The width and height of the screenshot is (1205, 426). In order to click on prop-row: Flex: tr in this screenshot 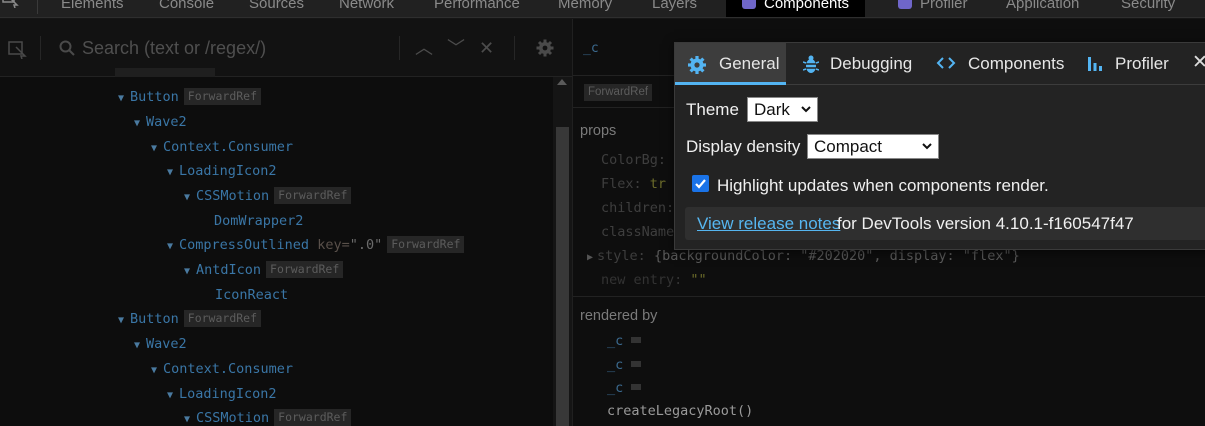, I will do `click(633, 184)`.